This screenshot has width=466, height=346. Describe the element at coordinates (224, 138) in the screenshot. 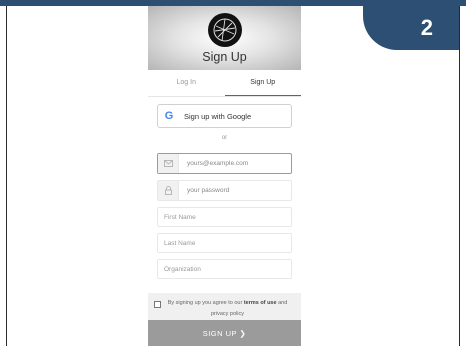

I see `or-divider: or` at that location.